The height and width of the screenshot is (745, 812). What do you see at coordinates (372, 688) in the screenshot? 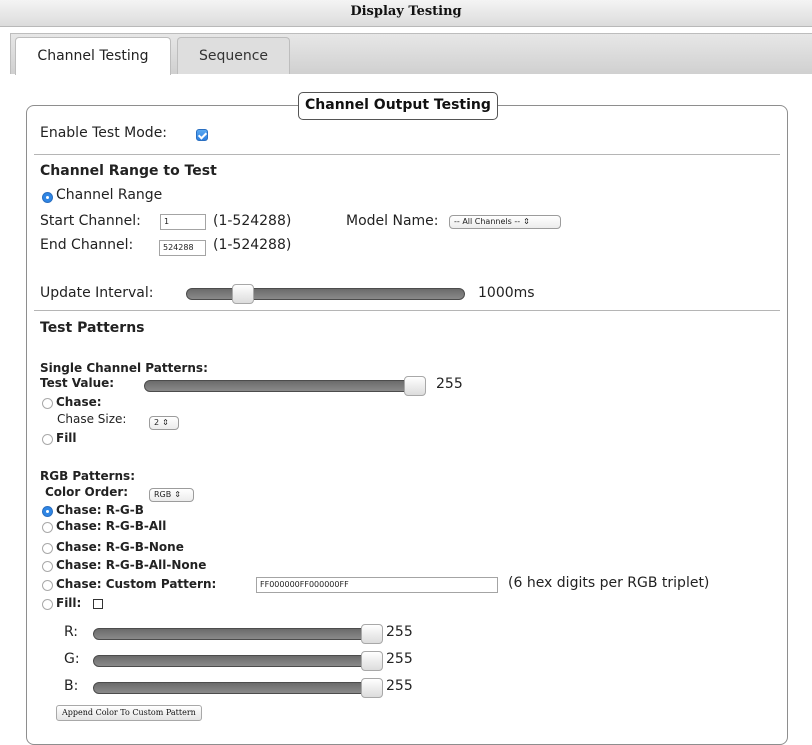
I see `blue-slider-thumb` at bounding box center [372, 688].